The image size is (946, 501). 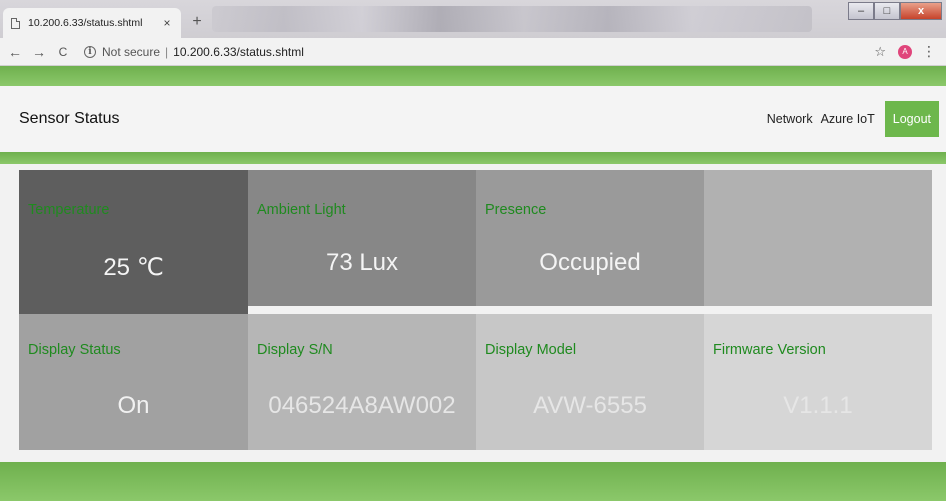 What do you see at coordinates (929, 51) in the screenshot?
I see `browser-menu-icon: ⋮` at bounding box center [929, 51].